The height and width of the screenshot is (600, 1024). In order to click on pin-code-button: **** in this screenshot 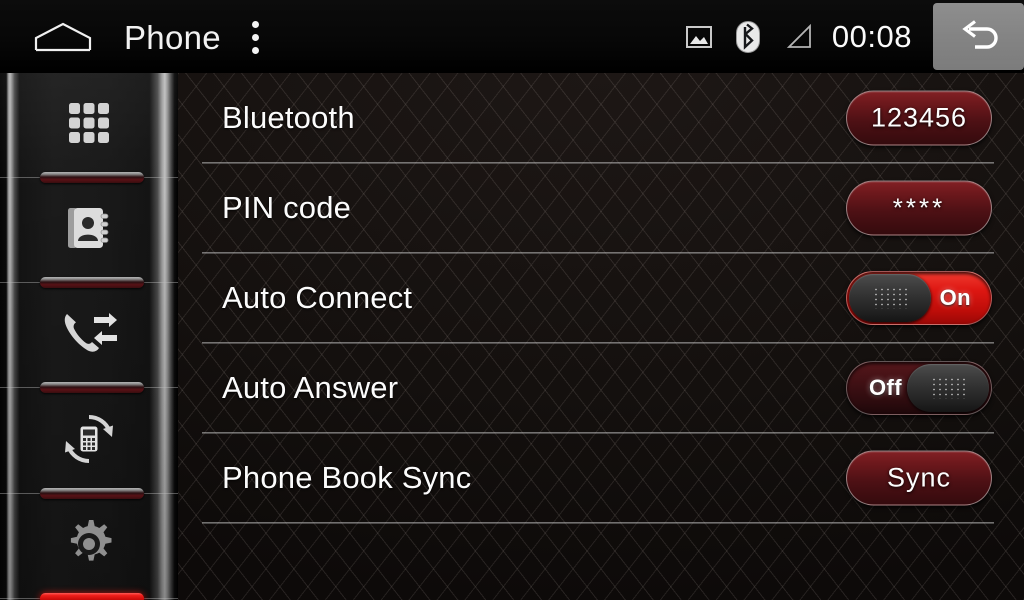, I will do `click(919, 208)`.